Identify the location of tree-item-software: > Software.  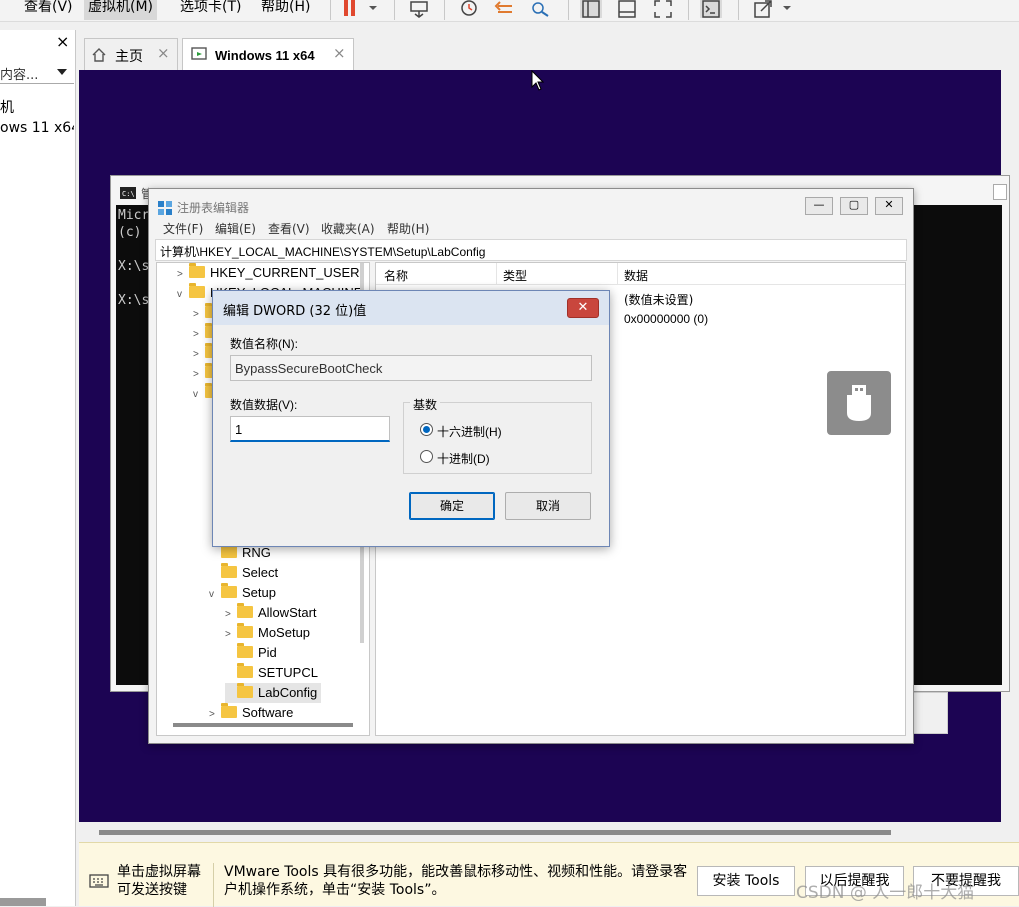
(251, 713).